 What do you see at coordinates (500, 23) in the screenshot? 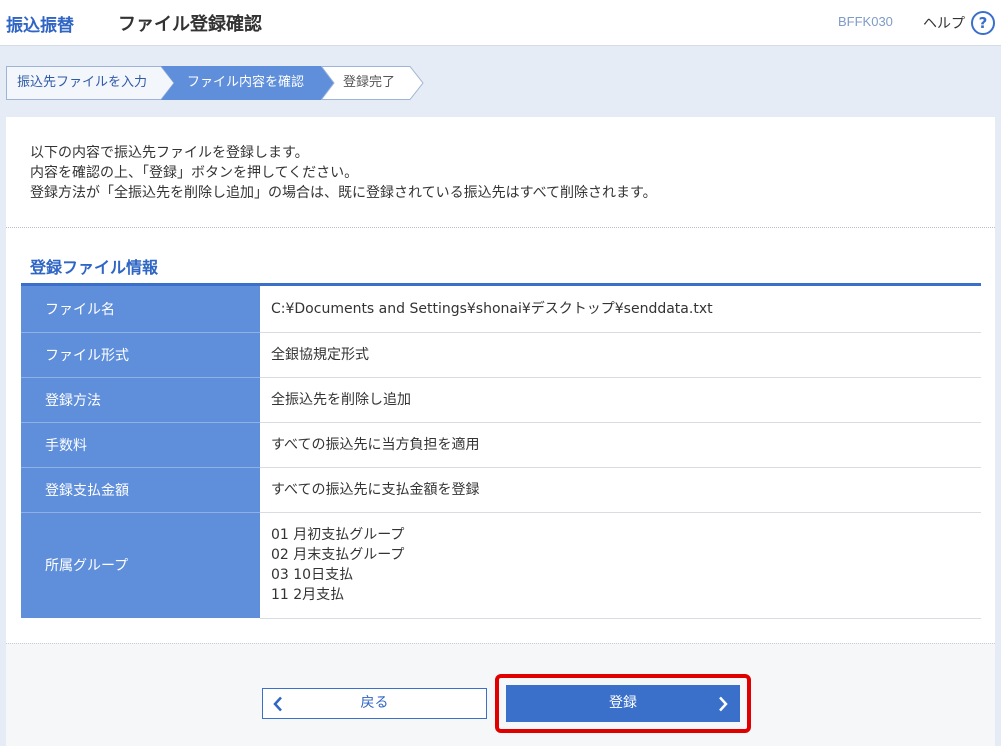
I see `app-header: 振込振替 ファイル登録確認 BFFK030 ヘルプ ?` at bounding box center [500, 23].